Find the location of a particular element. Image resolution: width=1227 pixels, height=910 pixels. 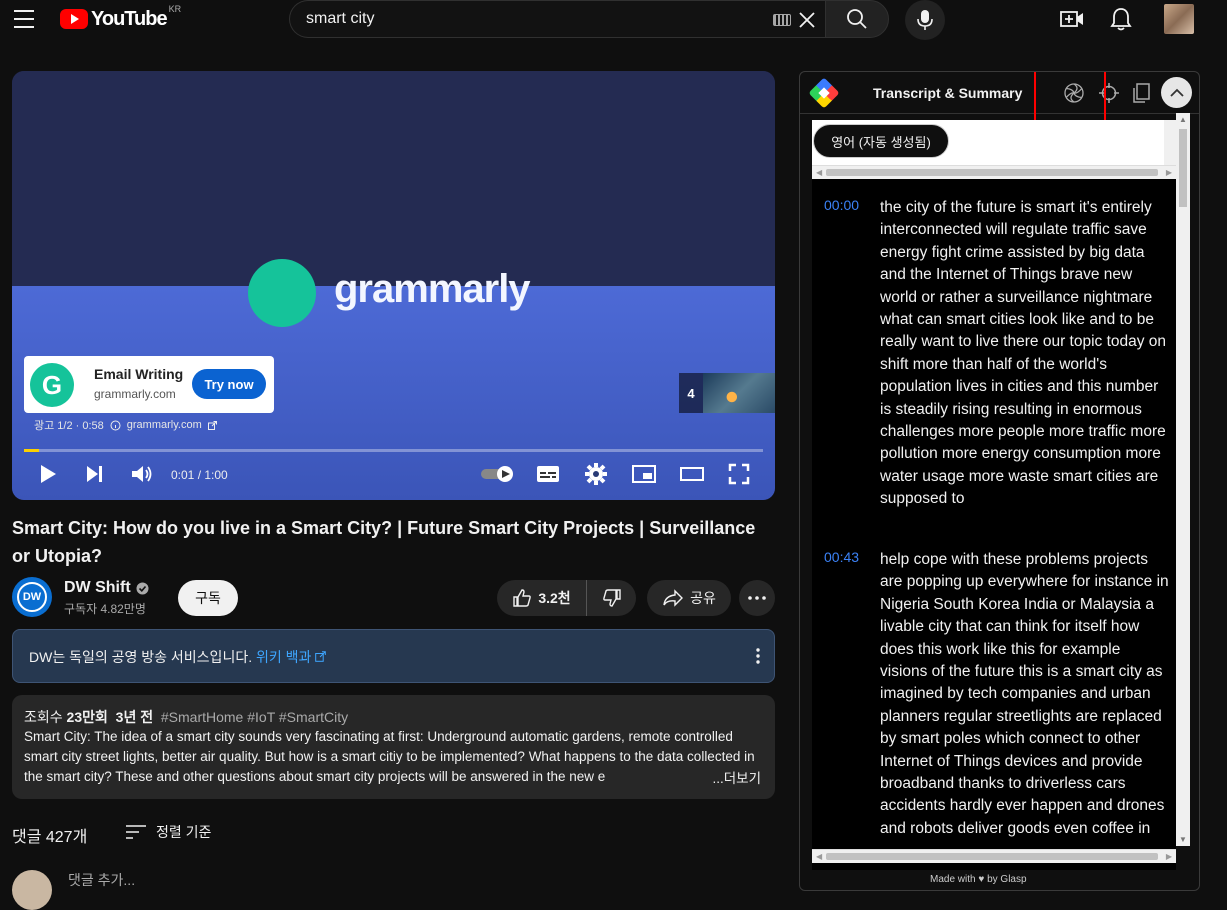

subscribe-button: 구독 is located at coordinates (208, 598).